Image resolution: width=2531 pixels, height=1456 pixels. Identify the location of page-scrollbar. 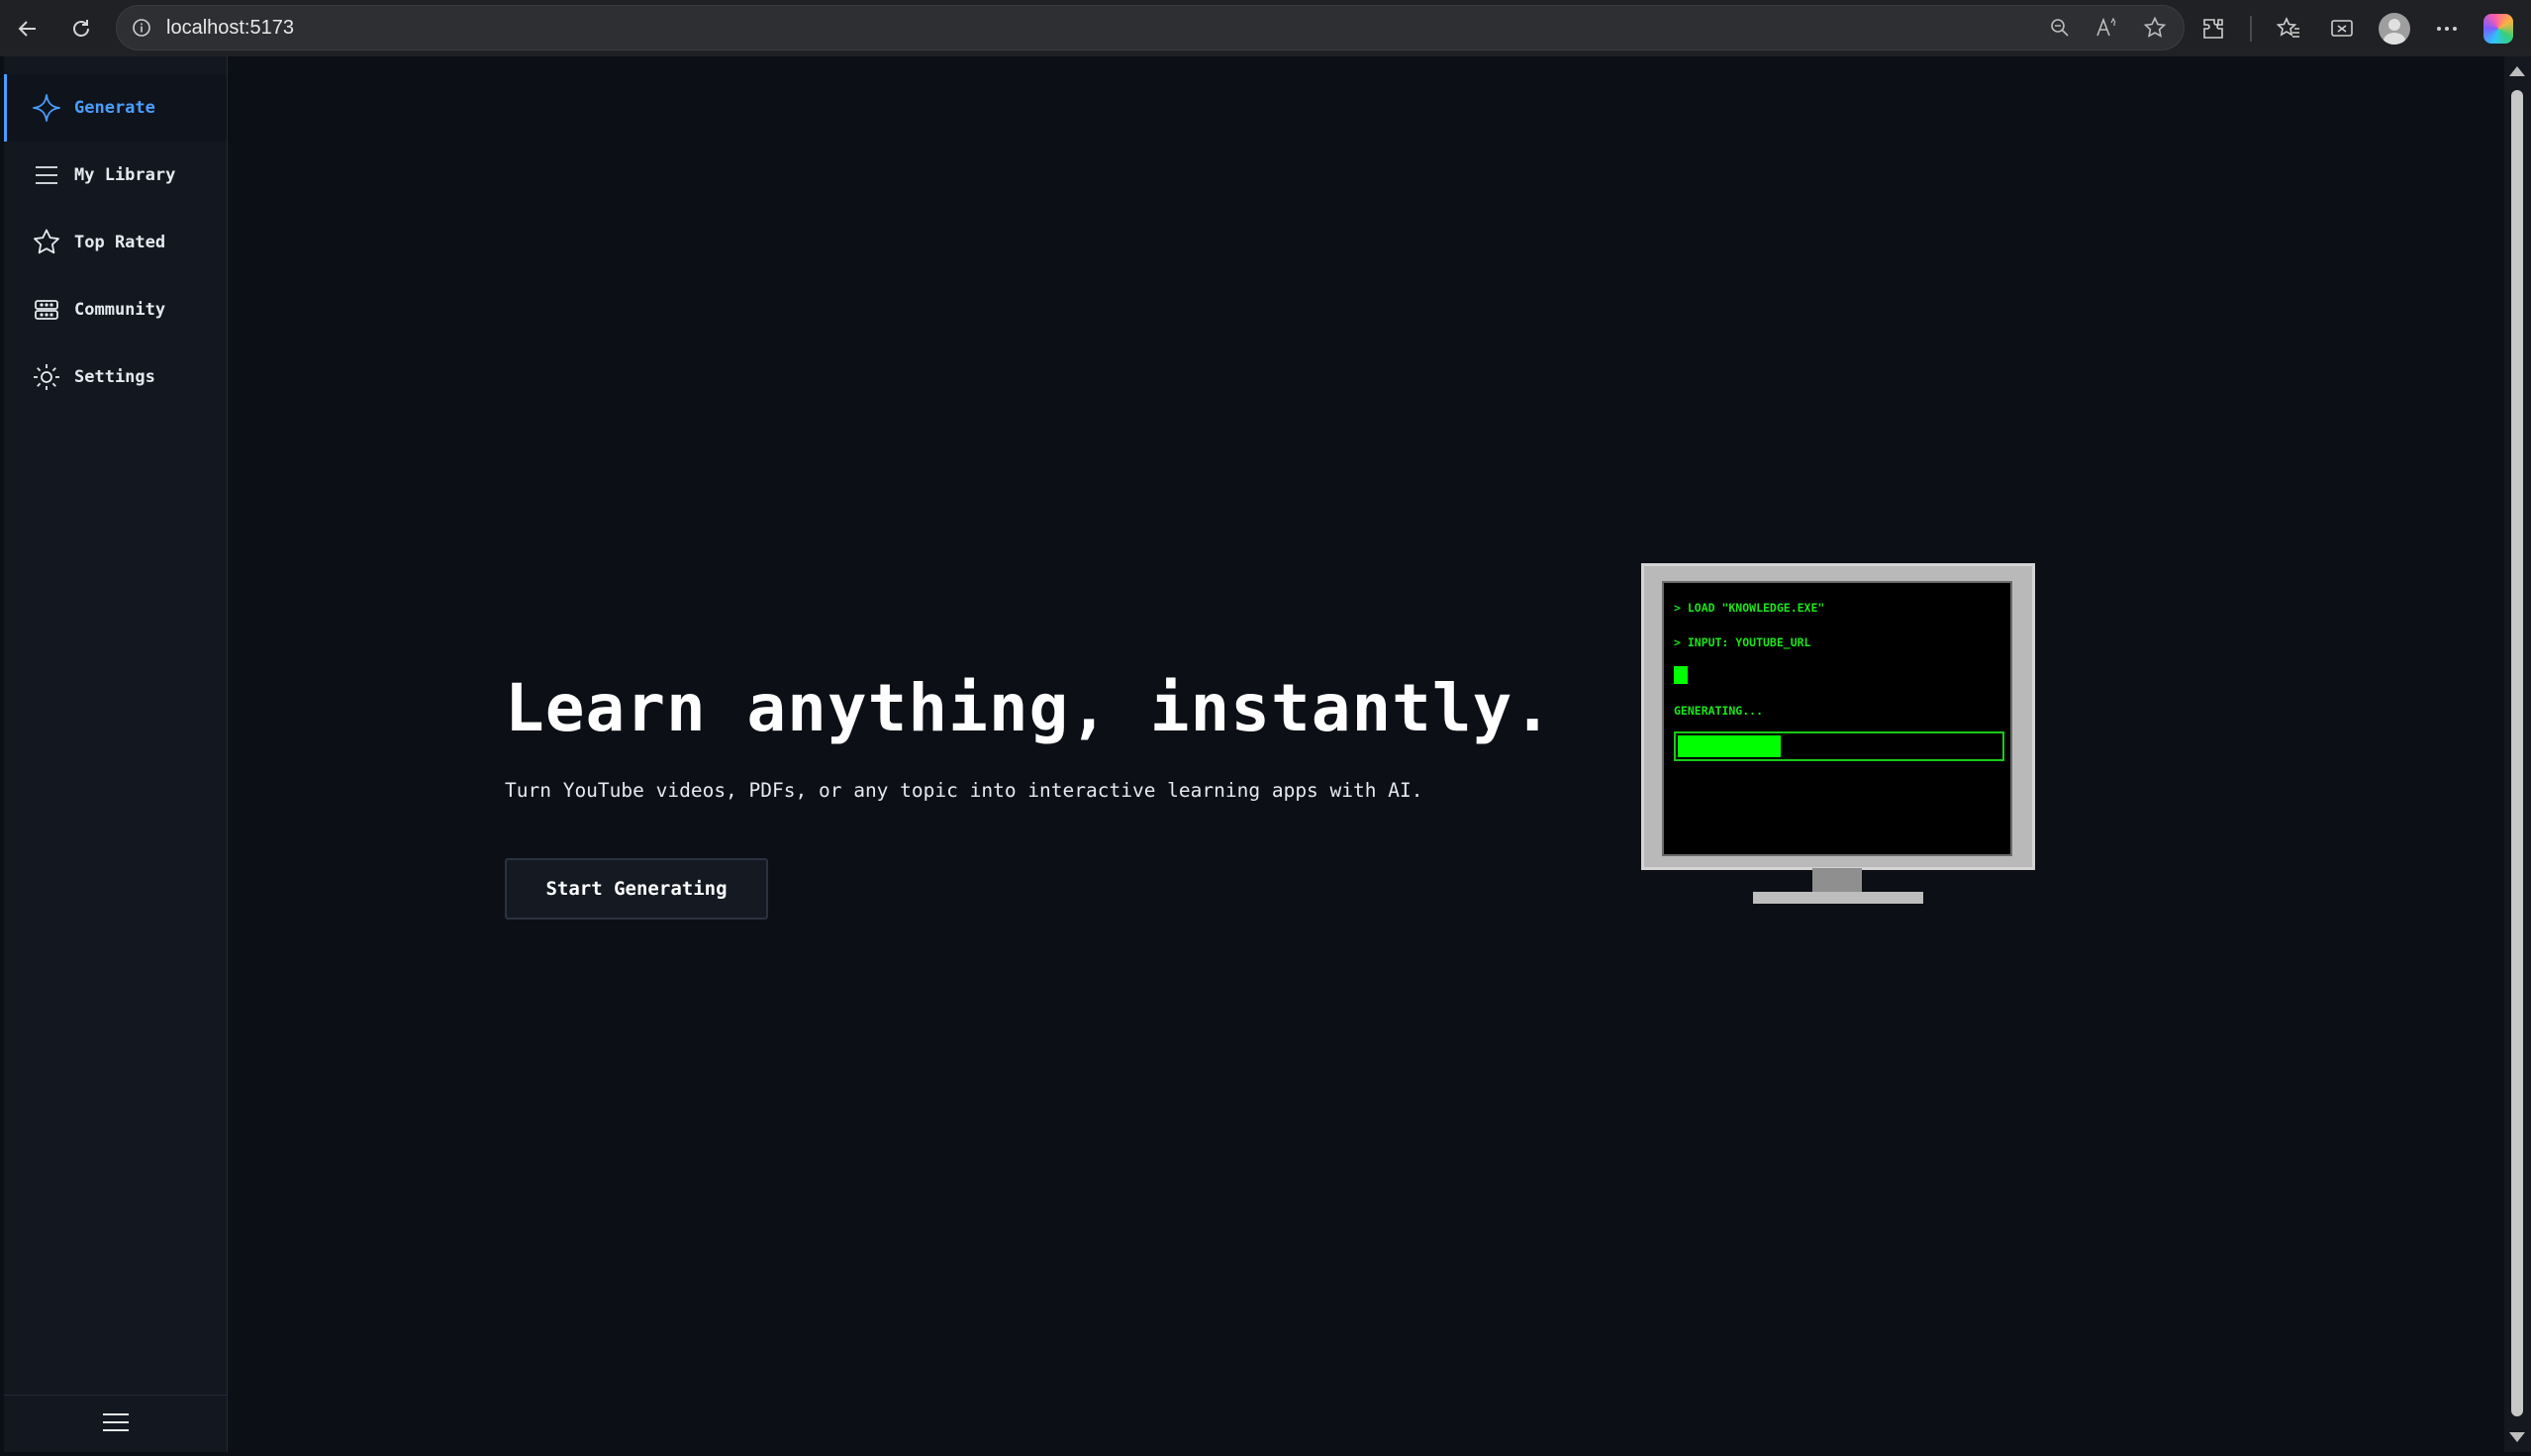
(2517, 754).